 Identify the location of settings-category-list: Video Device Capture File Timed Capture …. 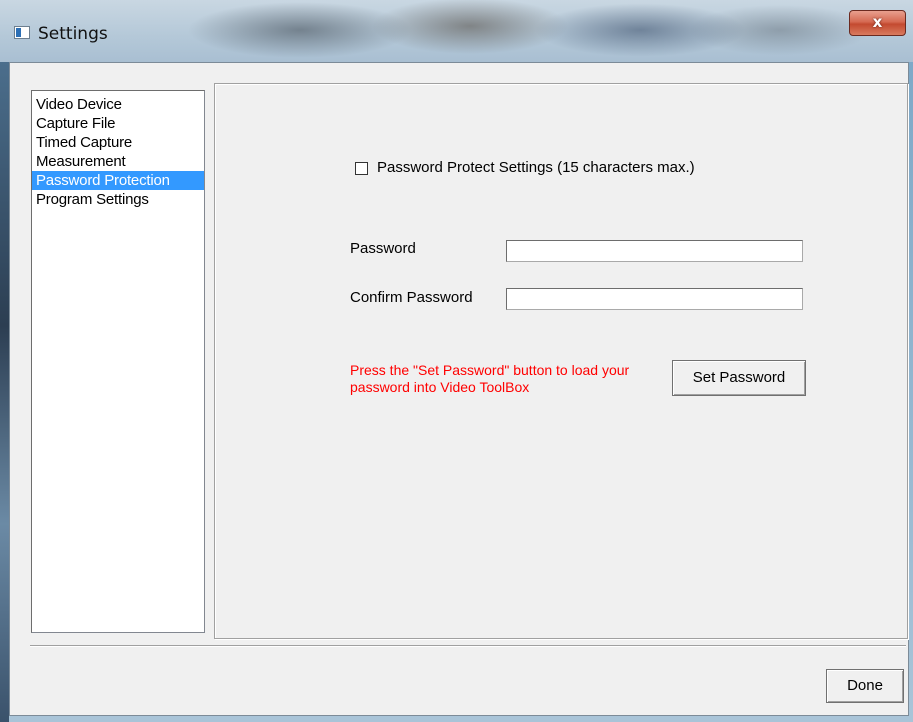
(118, 361).